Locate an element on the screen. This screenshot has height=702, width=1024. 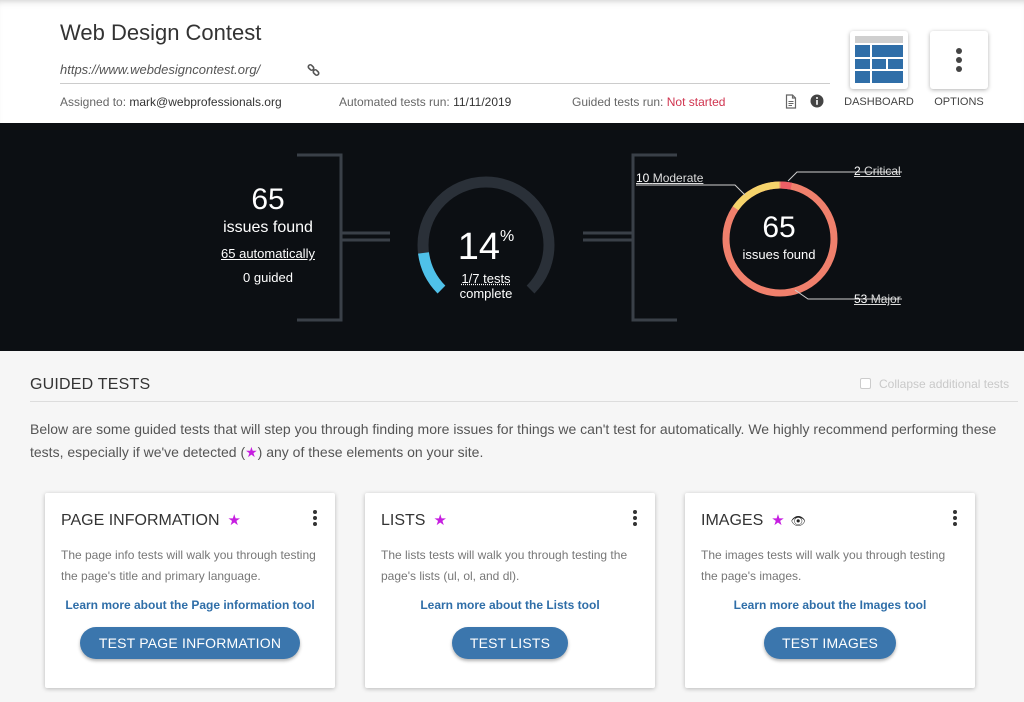
options-button is located at coordinates (959, 60).